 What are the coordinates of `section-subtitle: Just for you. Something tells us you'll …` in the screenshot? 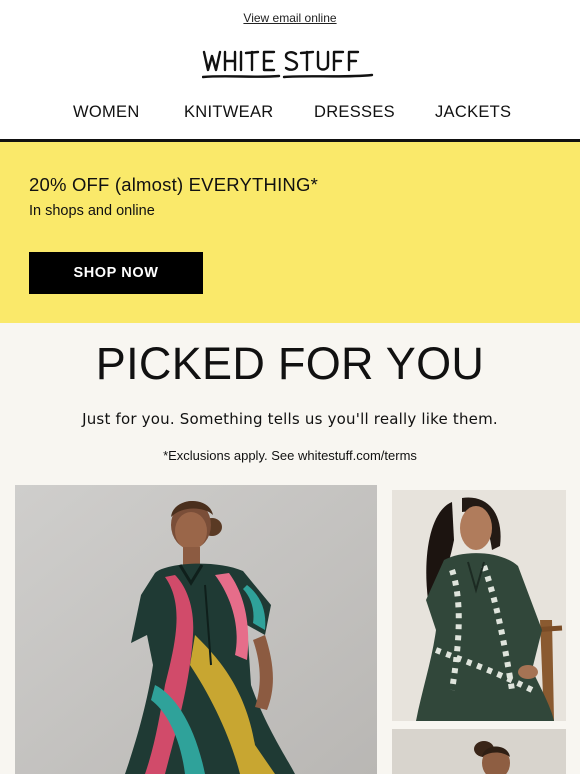 It's located at (290, 419).